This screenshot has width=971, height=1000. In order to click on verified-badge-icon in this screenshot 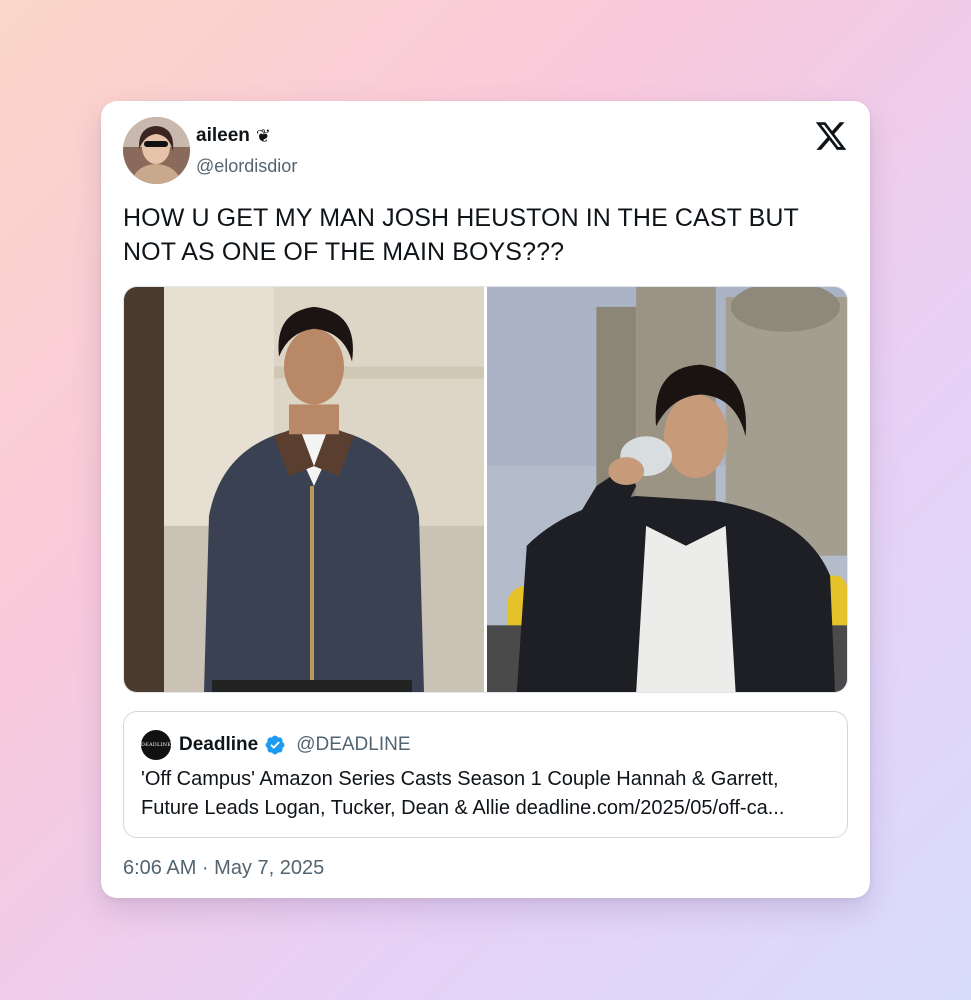, I will do `click(275, 745)`.